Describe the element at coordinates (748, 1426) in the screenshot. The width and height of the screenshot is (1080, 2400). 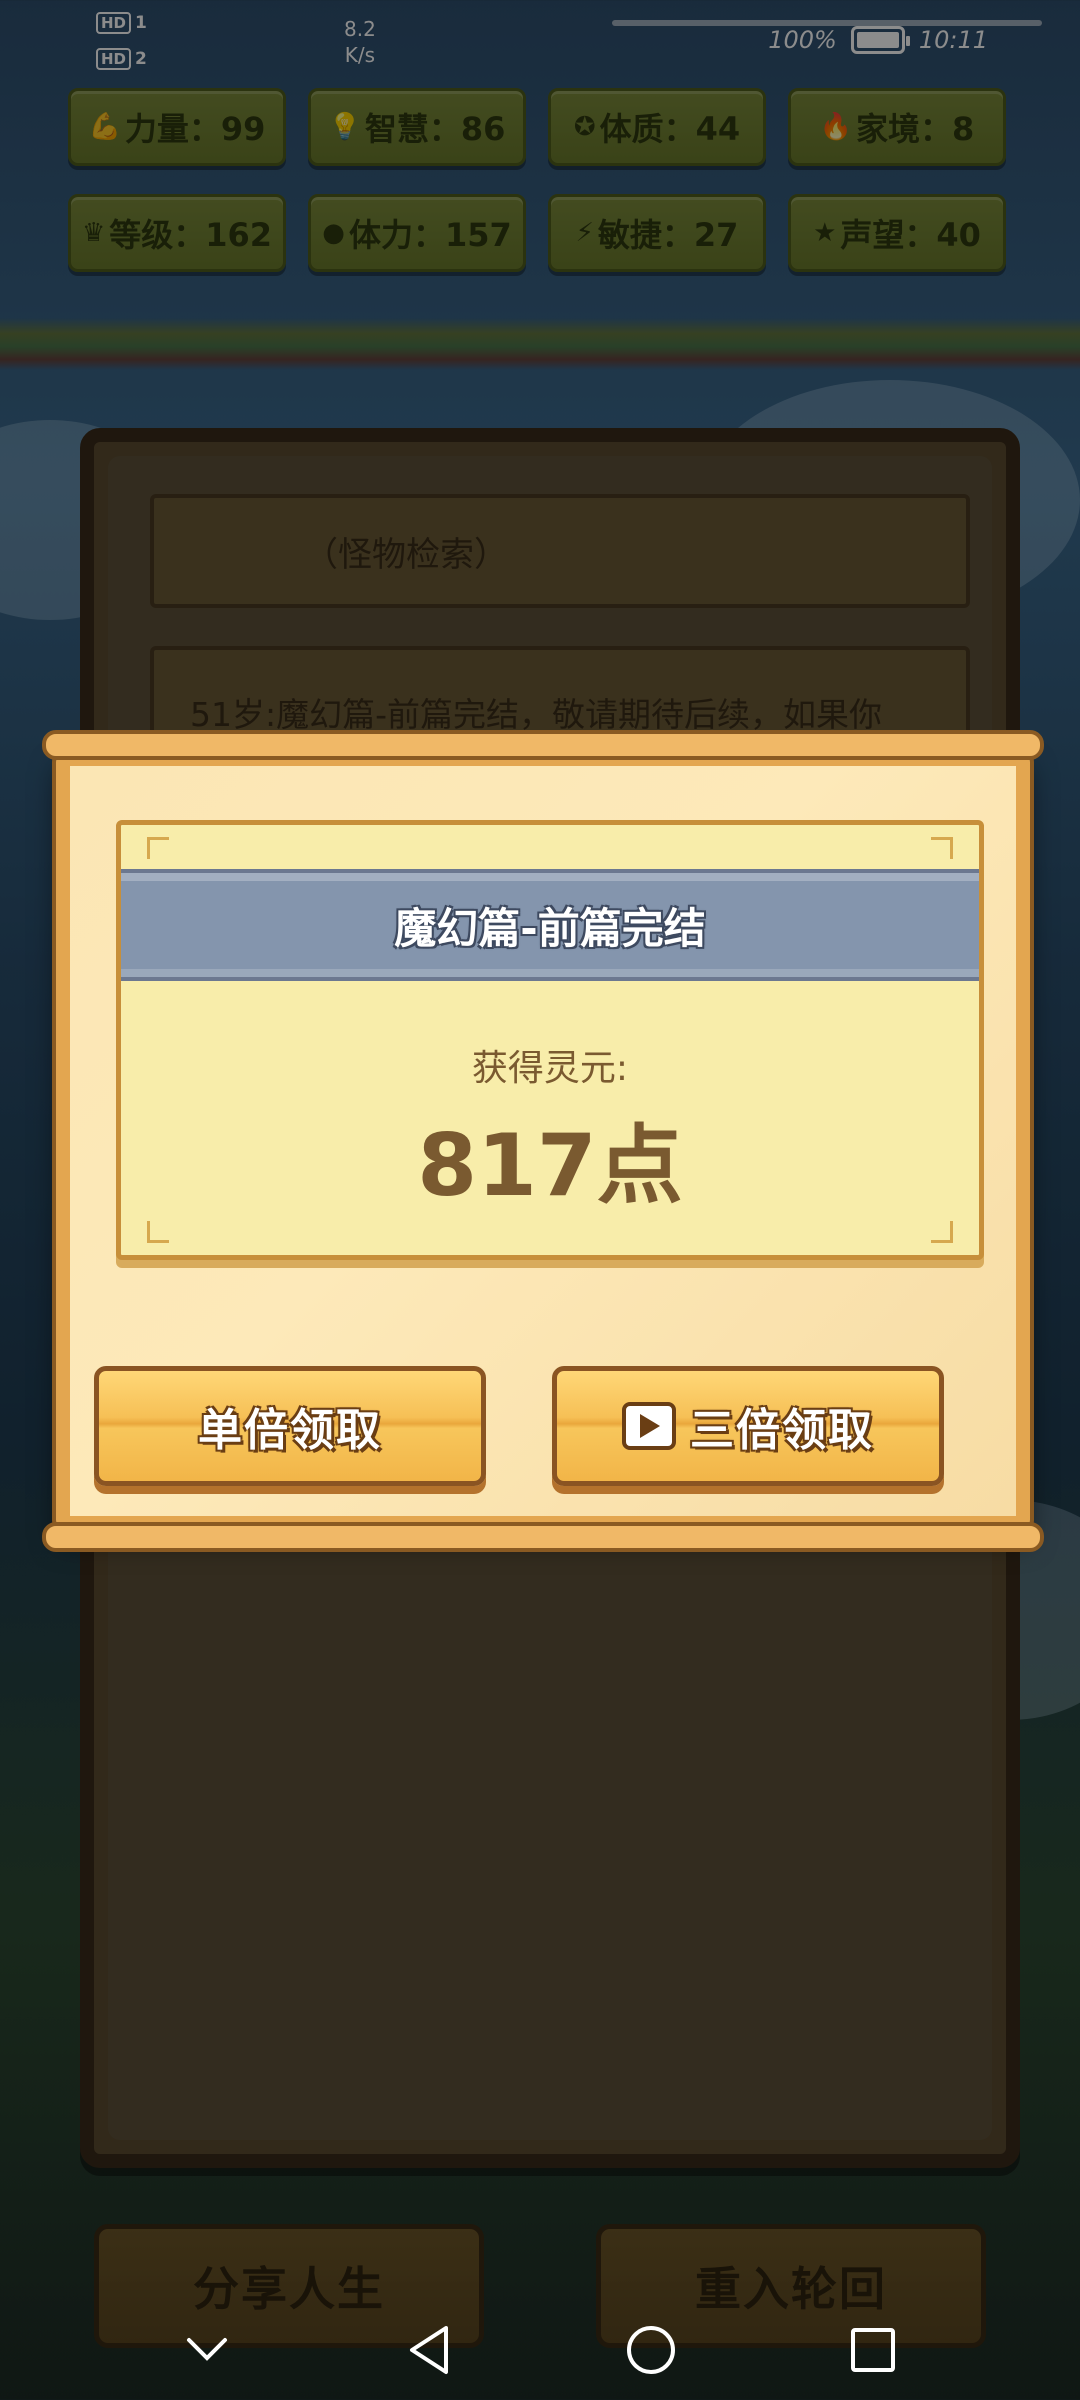
I see `claim-triple-button: 三倍领取` at that location.